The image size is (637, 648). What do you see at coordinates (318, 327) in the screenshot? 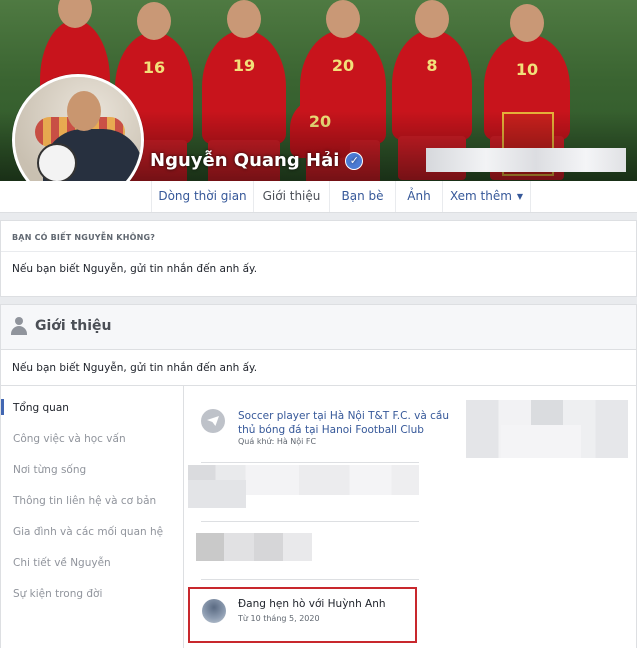
I see `intro-header: Giới thiệu` at bounding box center [318, 327].